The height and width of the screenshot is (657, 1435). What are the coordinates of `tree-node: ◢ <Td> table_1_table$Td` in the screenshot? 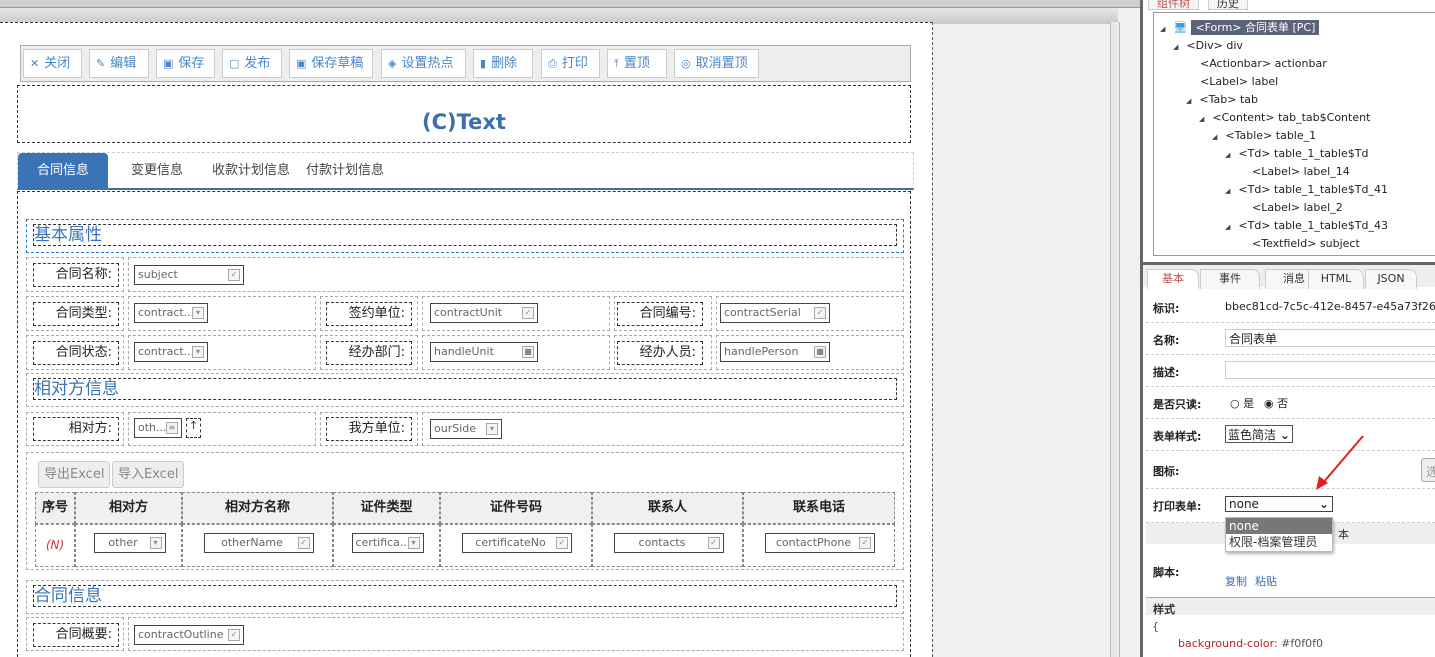 It's located at (1296, 154).